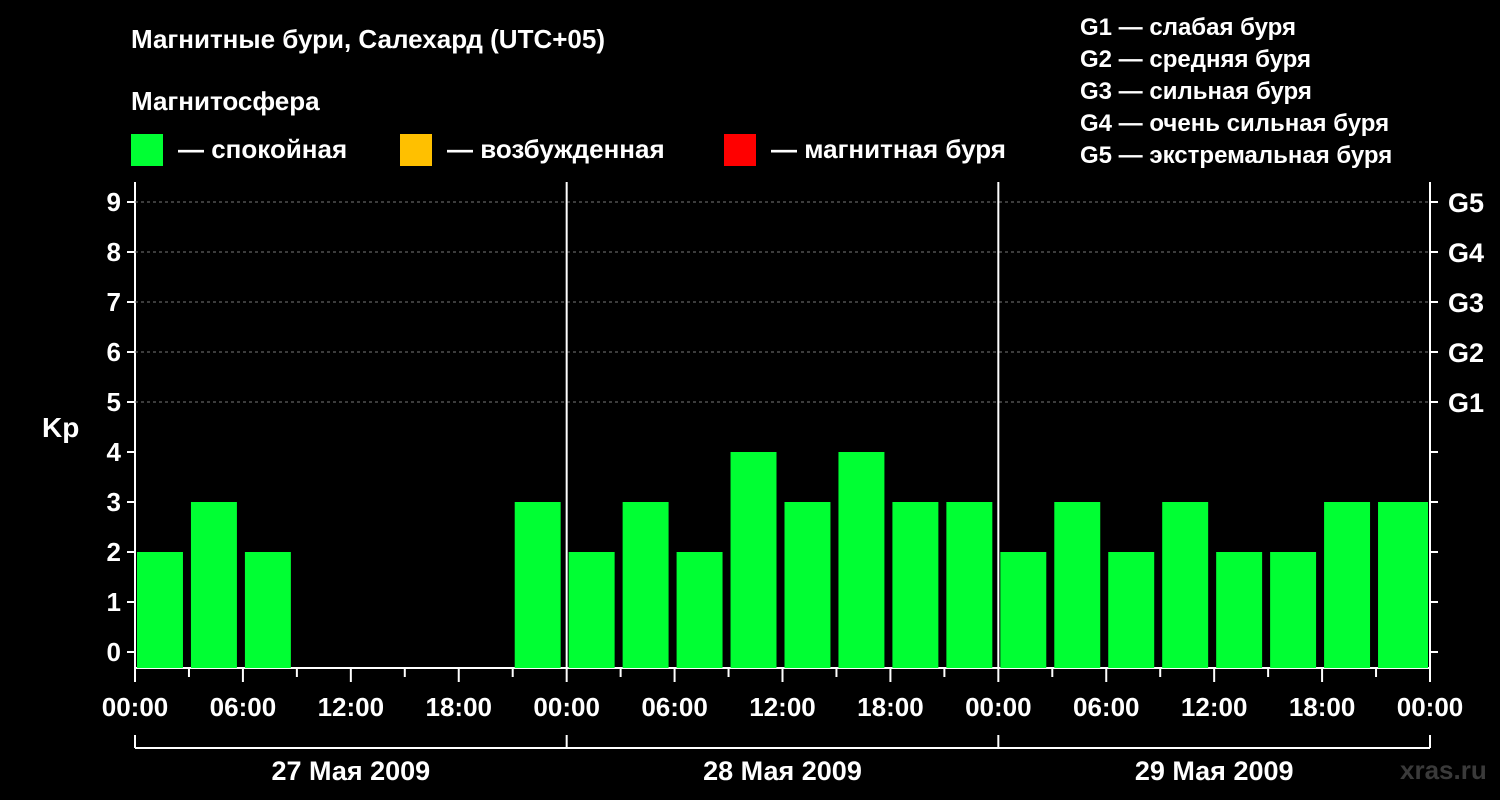  I want to click on g-tick-label: G4, so click(1466, 253).